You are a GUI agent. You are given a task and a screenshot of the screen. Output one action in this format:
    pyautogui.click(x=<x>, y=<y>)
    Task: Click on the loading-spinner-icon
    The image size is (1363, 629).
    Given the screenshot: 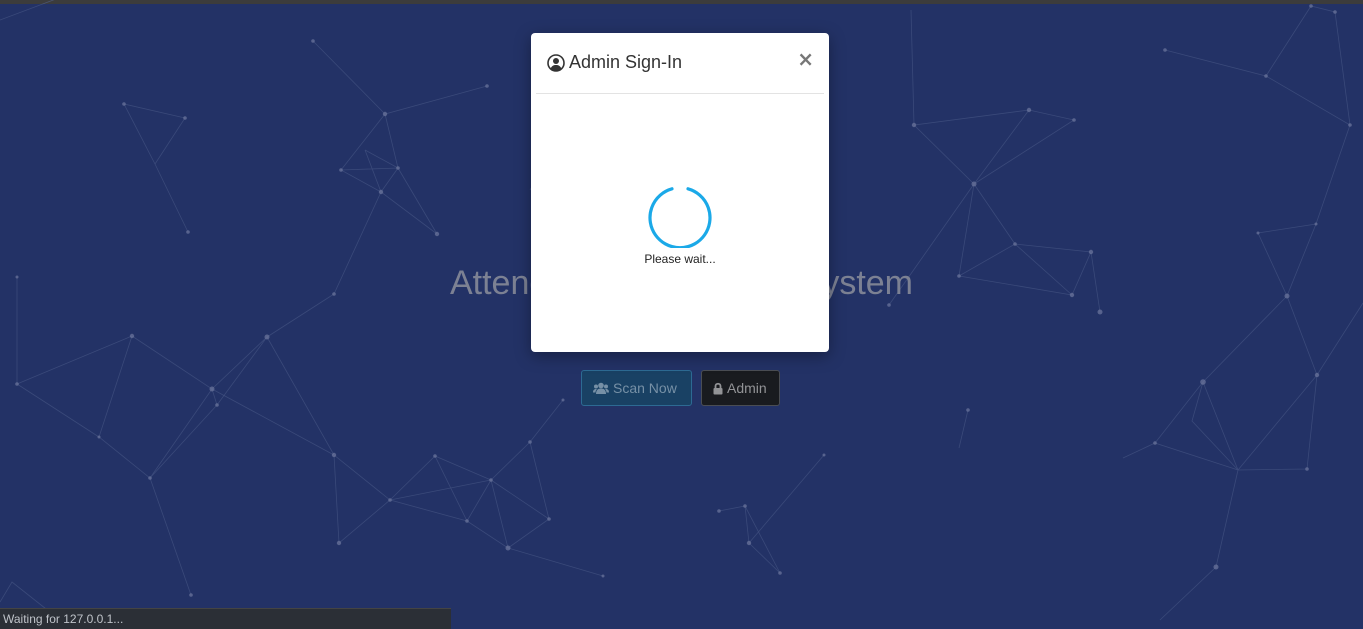 What is the action you would take?
    pyautogui.click(x=680, y=217)
    